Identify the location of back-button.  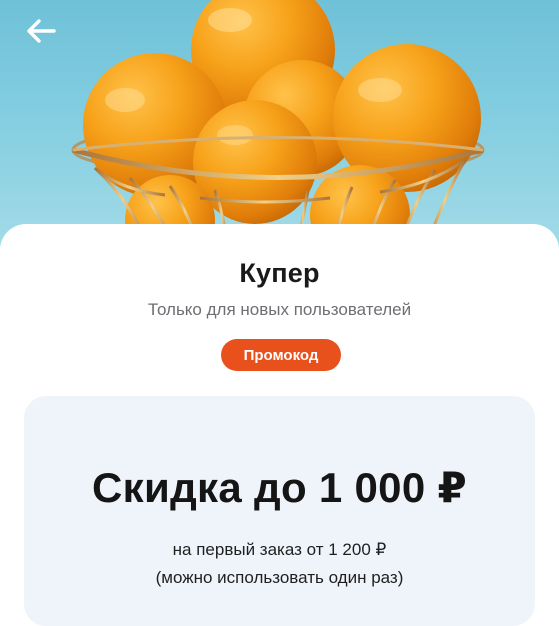
(46, 36).